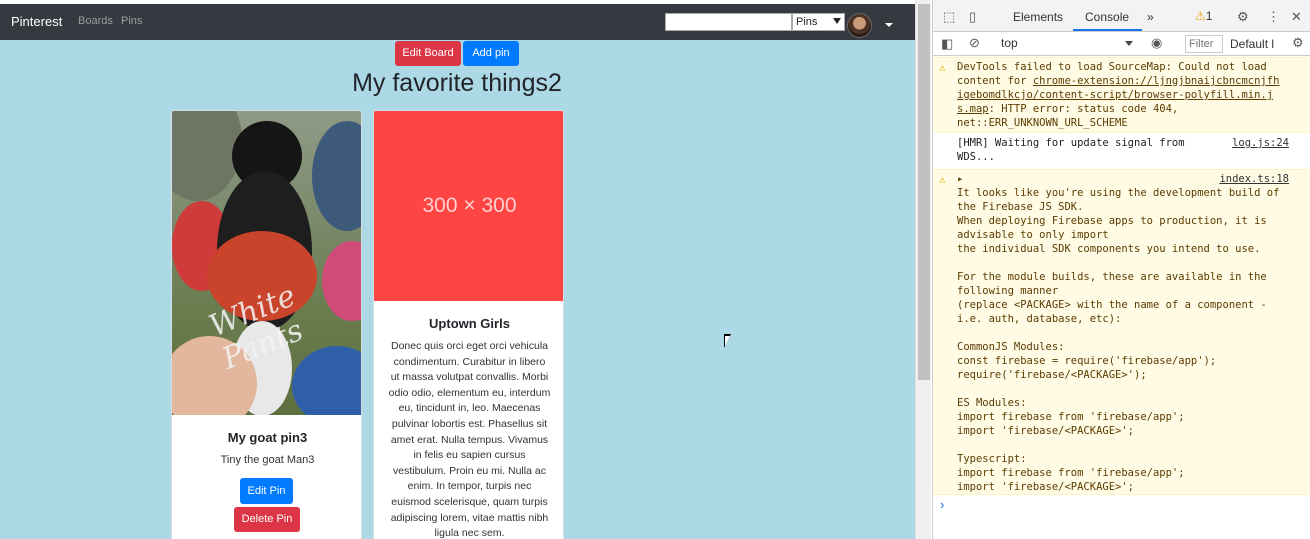  What do you see at coordinates (1150, 17) in the screenshot?
I see `more-tabs-button: »` at bounding box center [1150, 17].